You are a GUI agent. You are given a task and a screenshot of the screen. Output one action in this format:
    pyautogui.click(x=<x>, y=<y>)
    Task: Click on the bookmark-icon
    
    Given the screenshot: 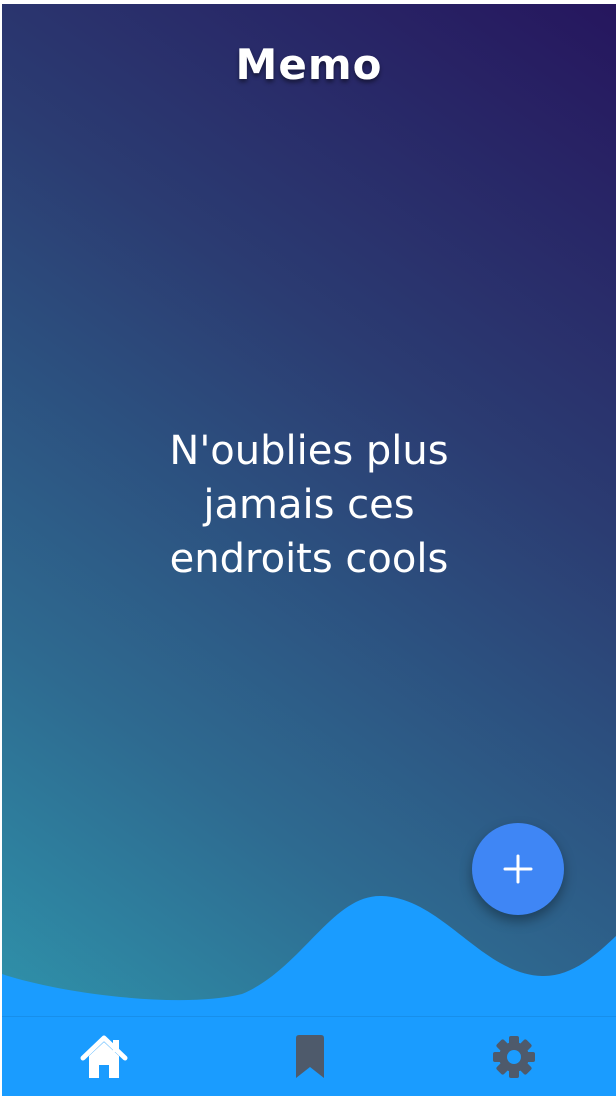 What is the action you would take?
    pyautogui.click(x=310, y=1056)
    